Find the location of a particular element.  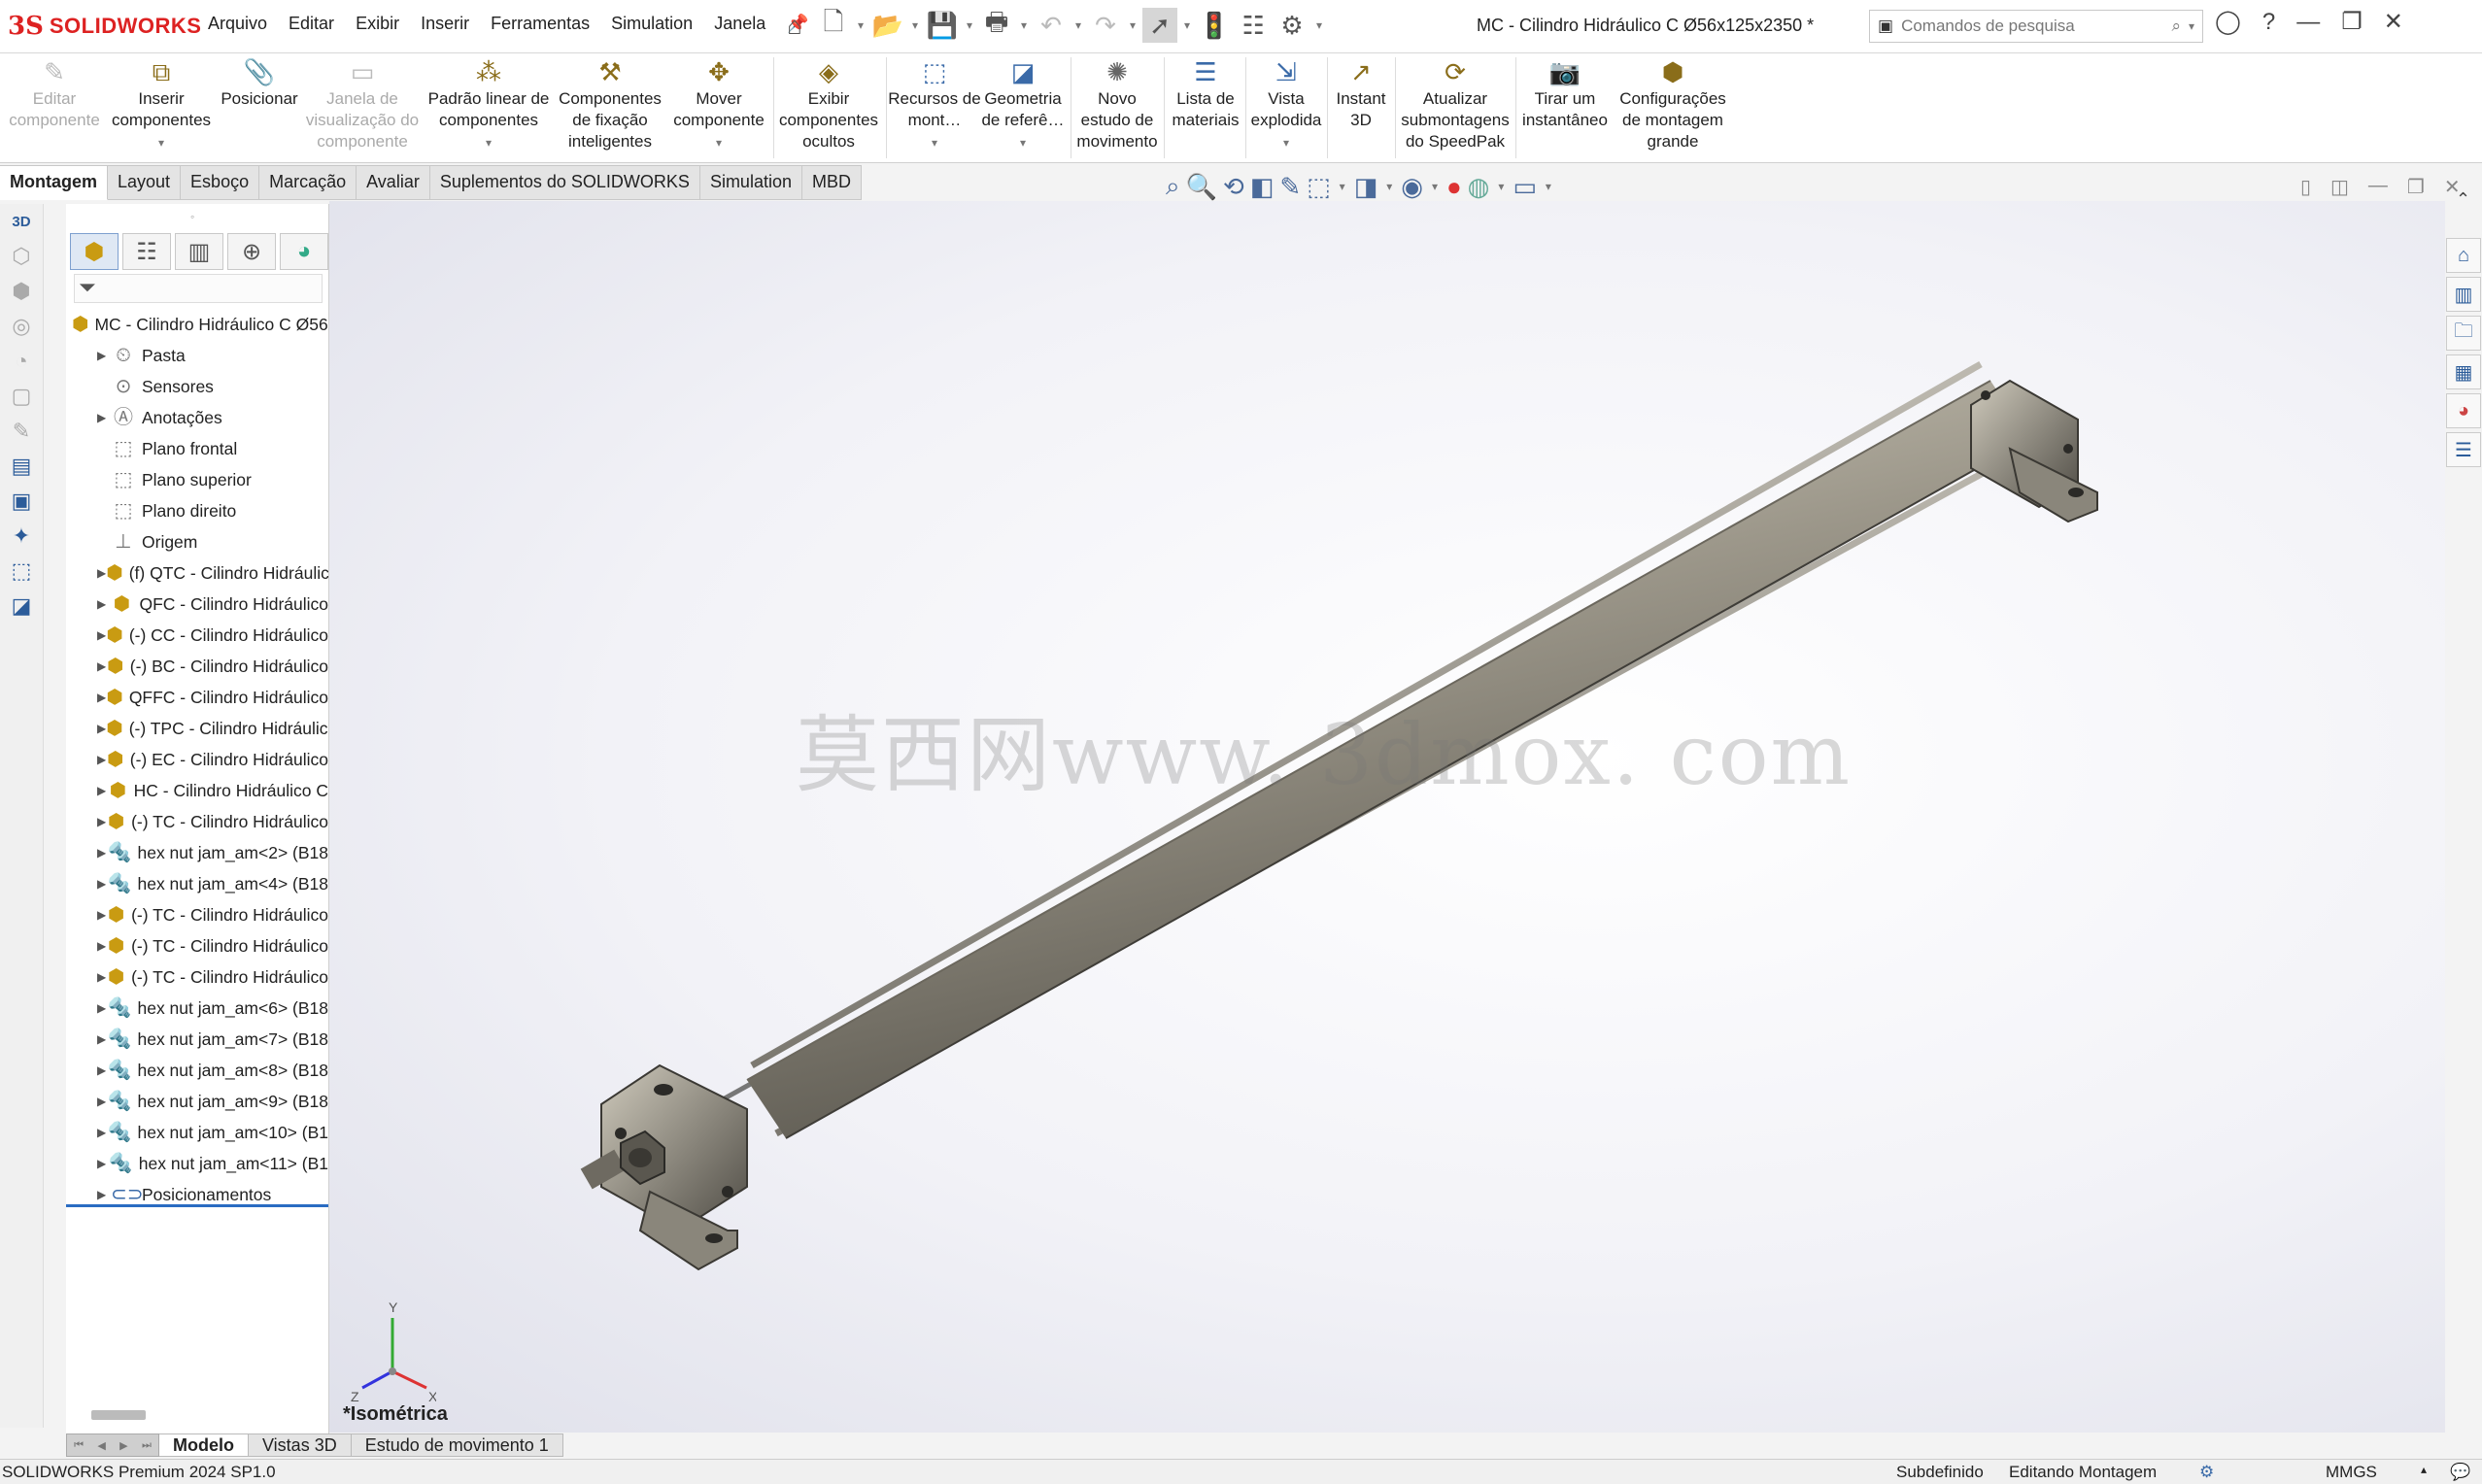

tree-item-part: ▶ 🔩 hex nut jam_am<11> (B1 is located at coordinates (197, 1163).